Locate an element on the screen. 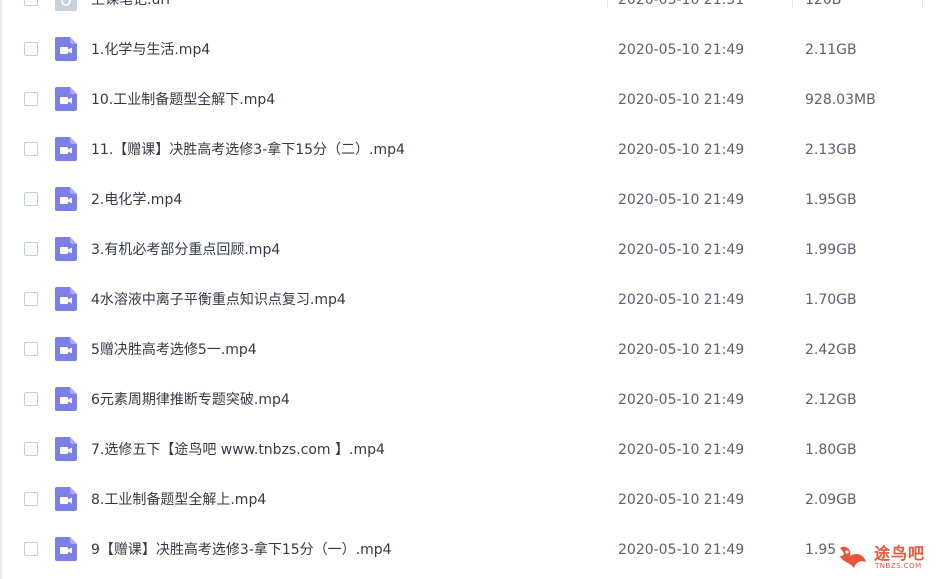 The width and height of the screenshot is (937, 579). file-size: 2.13GB is located at coordinates (831, 150).